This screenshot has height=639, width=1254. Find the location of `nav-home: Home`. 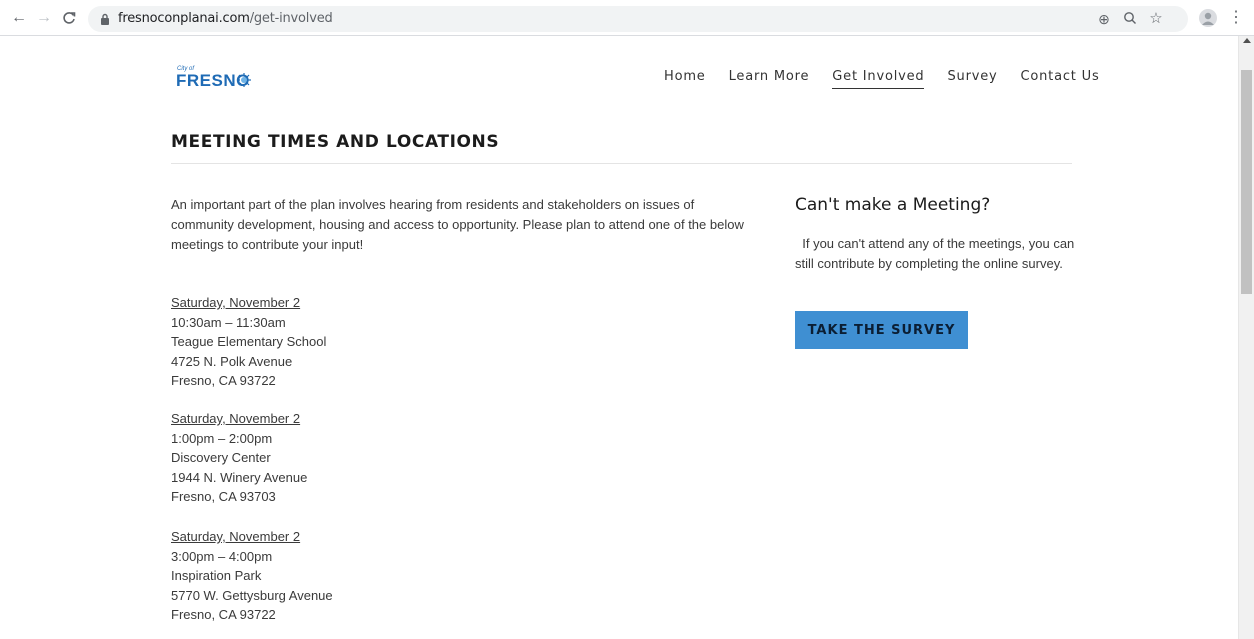

nav-home: Home is located at coordinates (685, 79).